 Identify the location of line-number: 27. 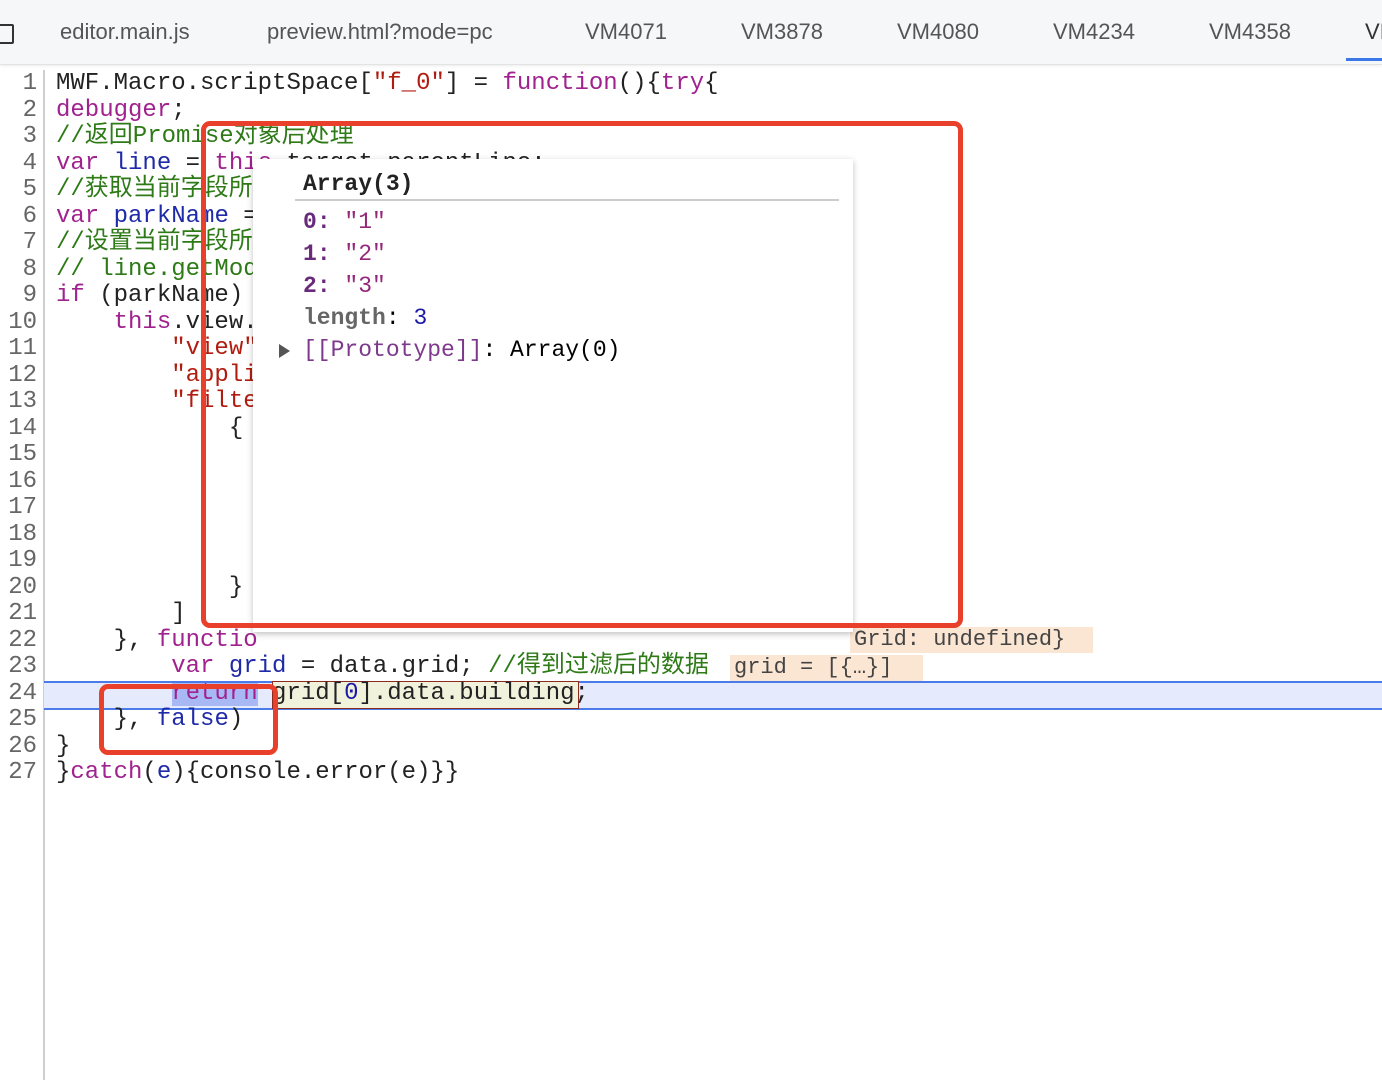
(22, 773).